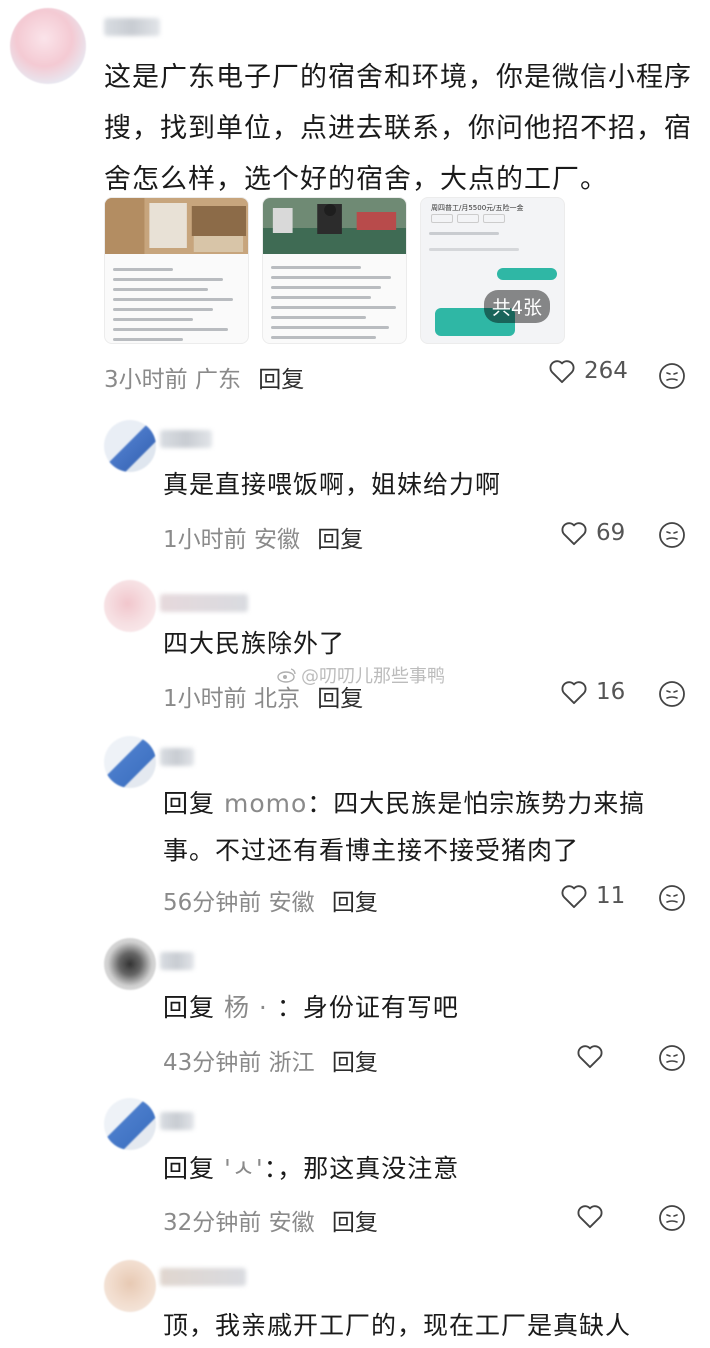 The height and width of the screenshot is (1348, 710). I want to click on comment-meta: 1小时前 安徽 回复, so click(263, 537).